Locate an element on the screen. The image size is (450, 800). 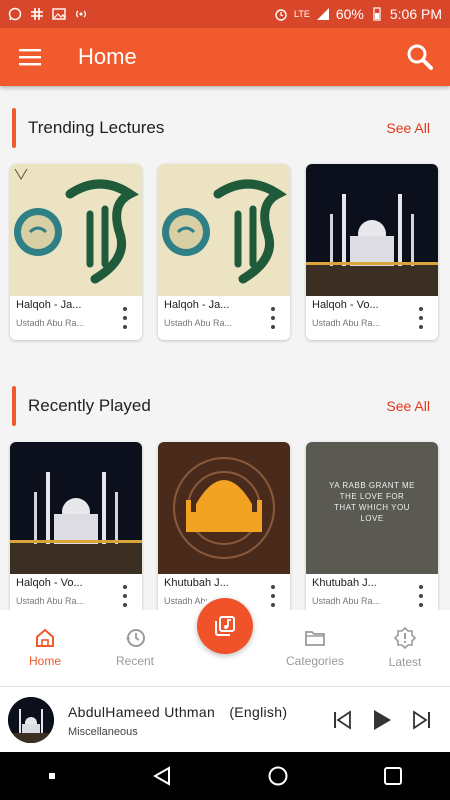
nav-home: Home is located at coordinates (45, 648).